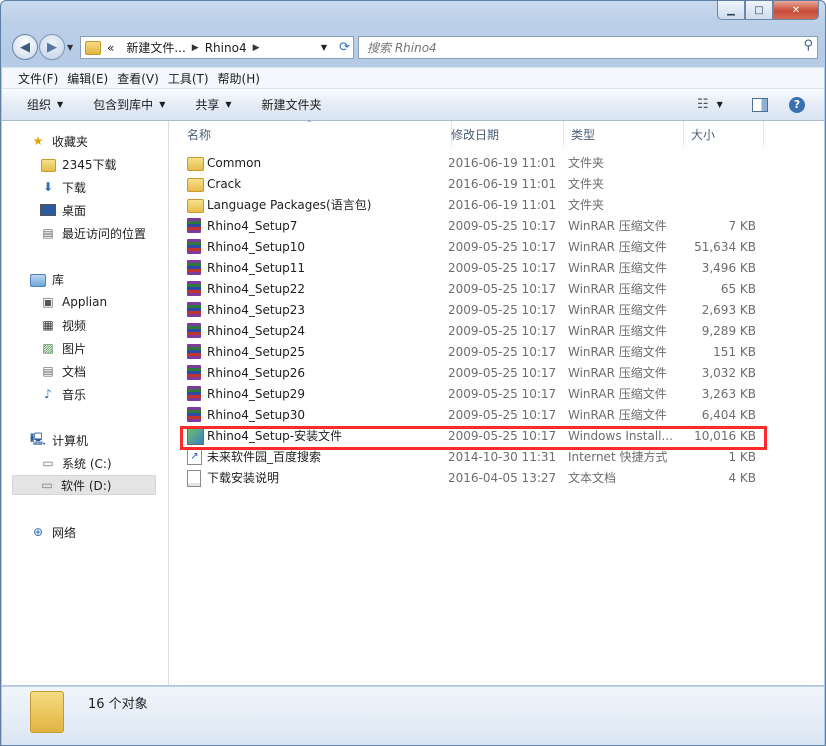 The width and height of the screenshot is (826, 746). What do you see at coordinates (808, 45) in the screenshot?
I see `search-icon: ⚲` at bounding box center [808, 45].